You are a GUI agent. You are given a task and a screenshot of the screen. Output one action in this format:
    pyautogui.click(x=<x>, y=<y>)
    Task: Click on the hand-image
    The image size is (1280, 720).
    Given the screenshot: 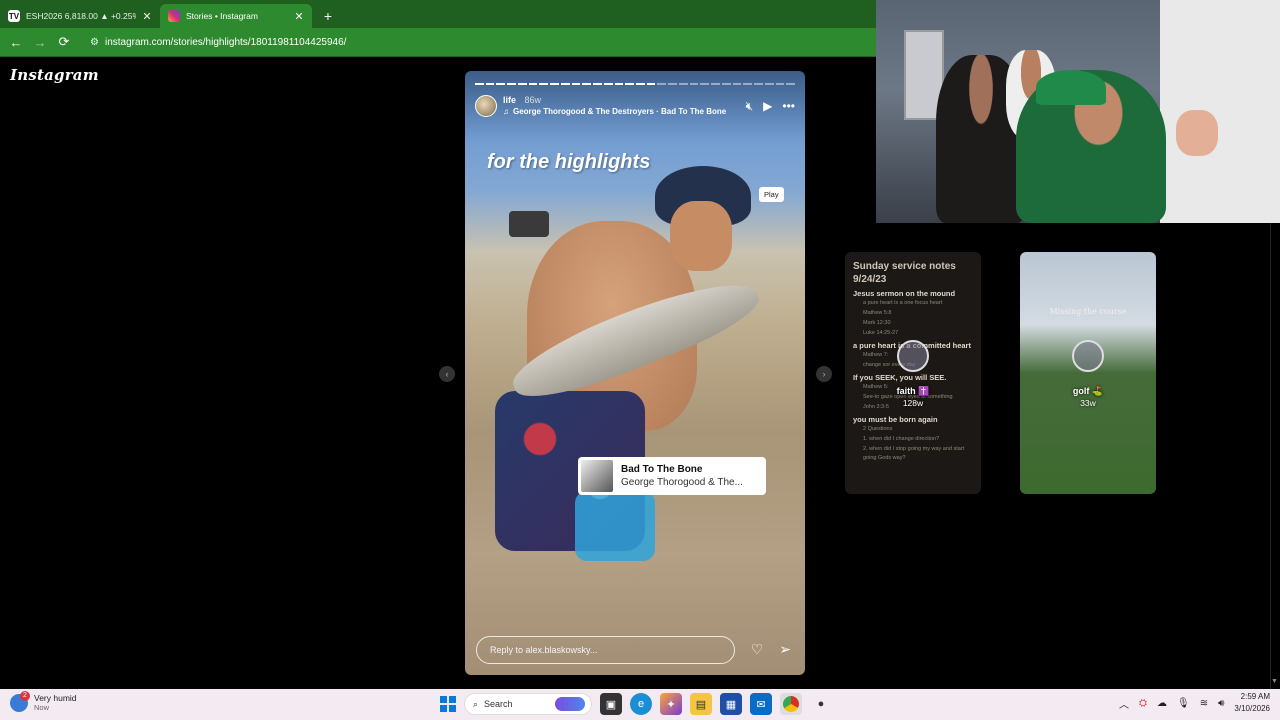 What is the action you would take?
    pyautogui.click(x=1197, y=133)
    